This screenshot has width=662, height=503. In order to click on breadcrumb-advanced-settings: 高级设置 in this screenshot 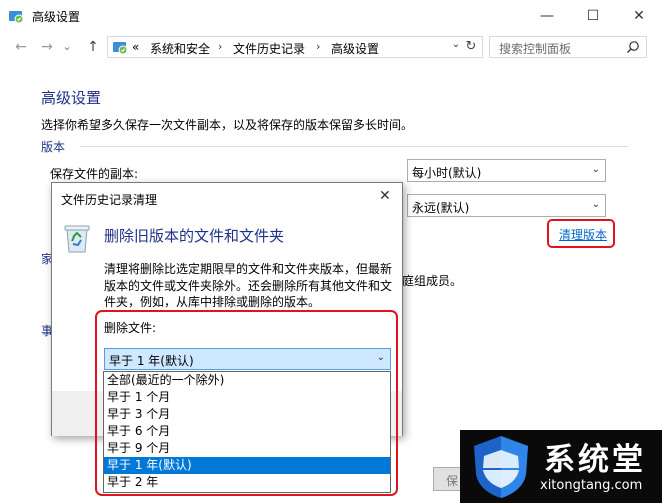, I will do `click(355, 48)`.